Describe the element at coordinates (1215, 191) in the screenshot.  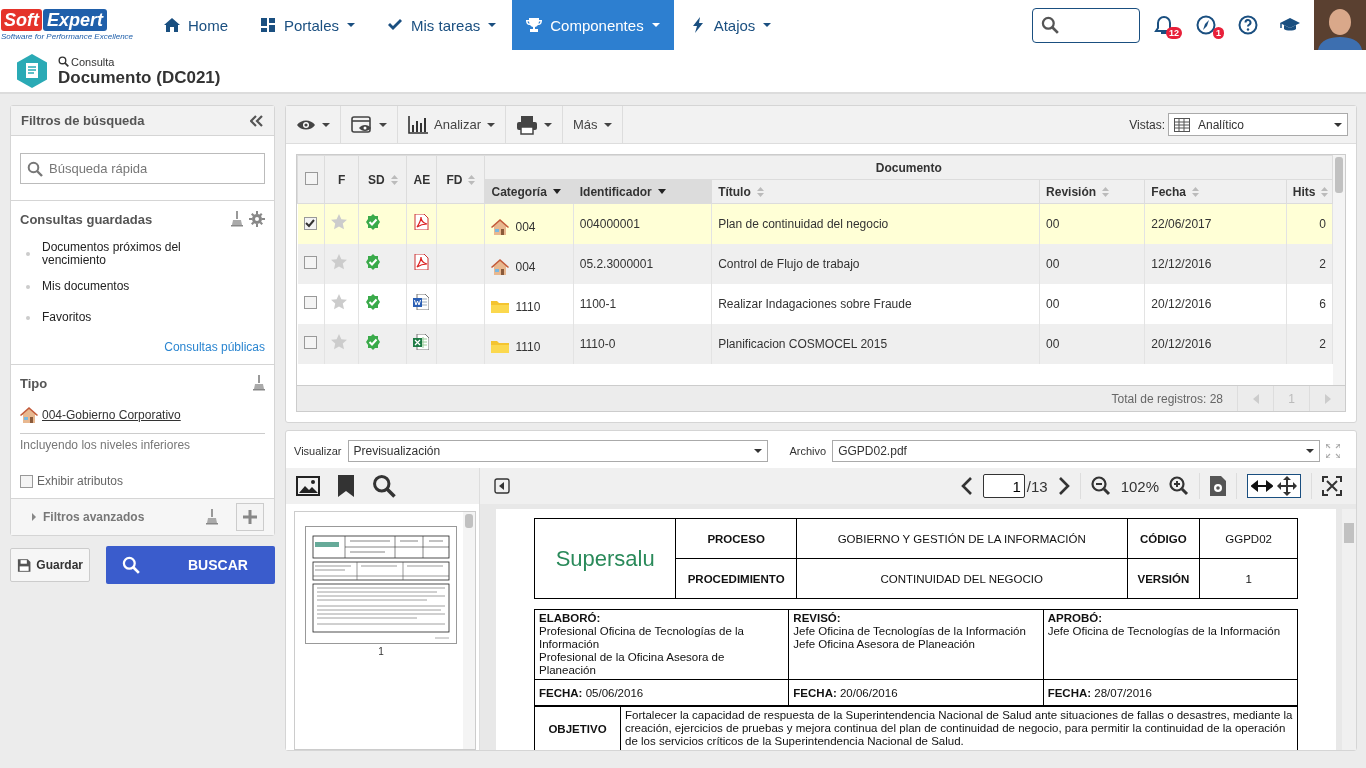
I see `column-header: Fecha` at that location.